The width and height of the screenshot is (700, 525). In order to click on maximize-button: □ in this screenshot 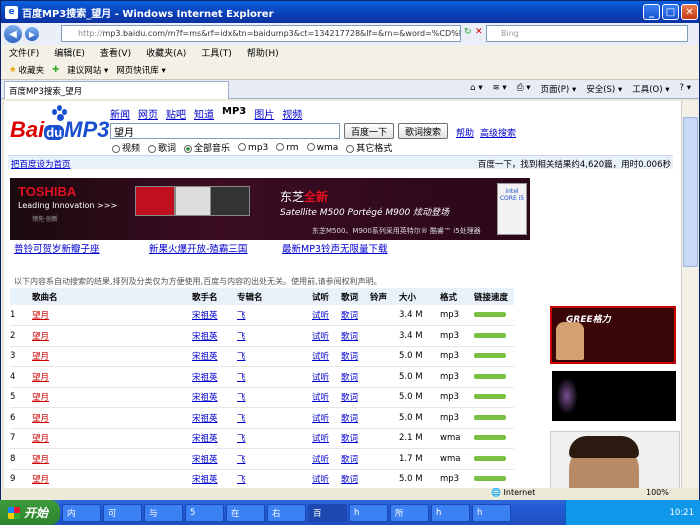, I will do `click(670, 12)`.